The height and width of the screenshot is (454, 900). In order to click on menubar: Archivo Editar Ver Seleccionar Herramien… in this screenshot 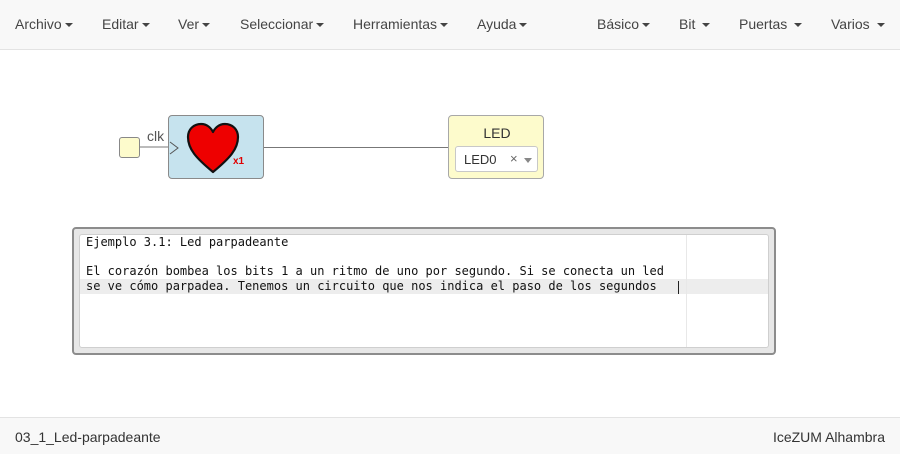, I will do `click(450, 25)`.